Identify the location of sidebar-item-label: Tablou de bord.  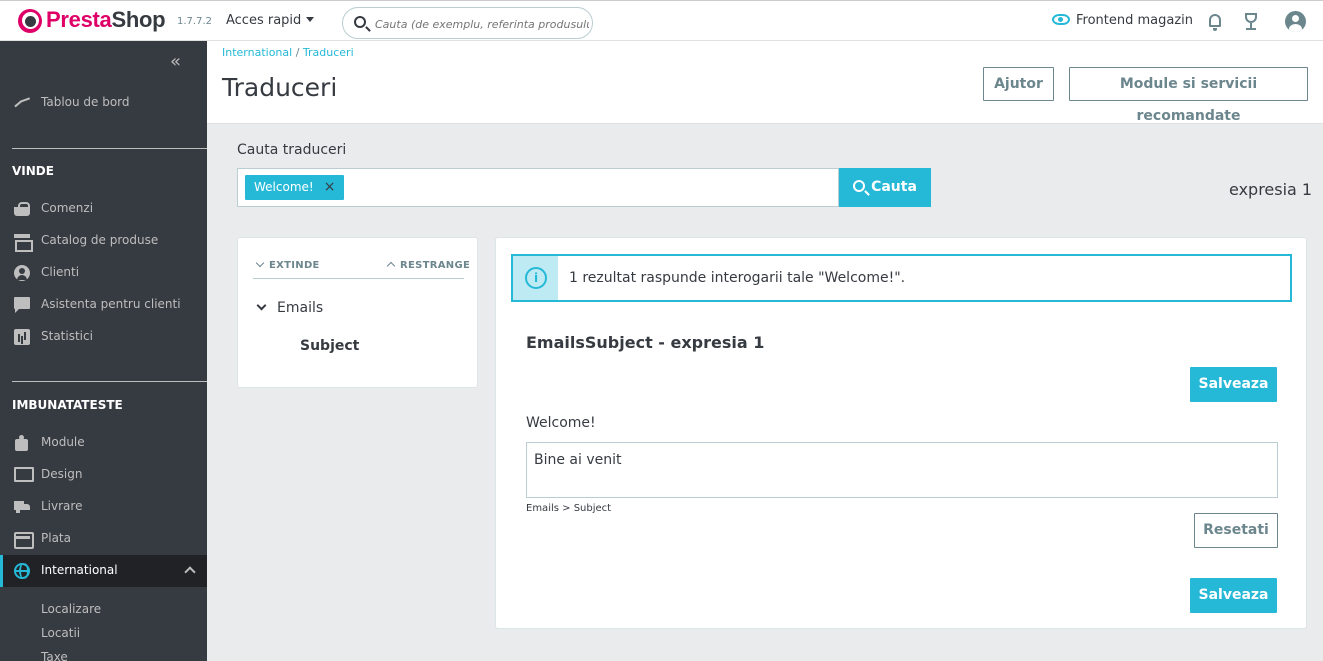
(85, 102).